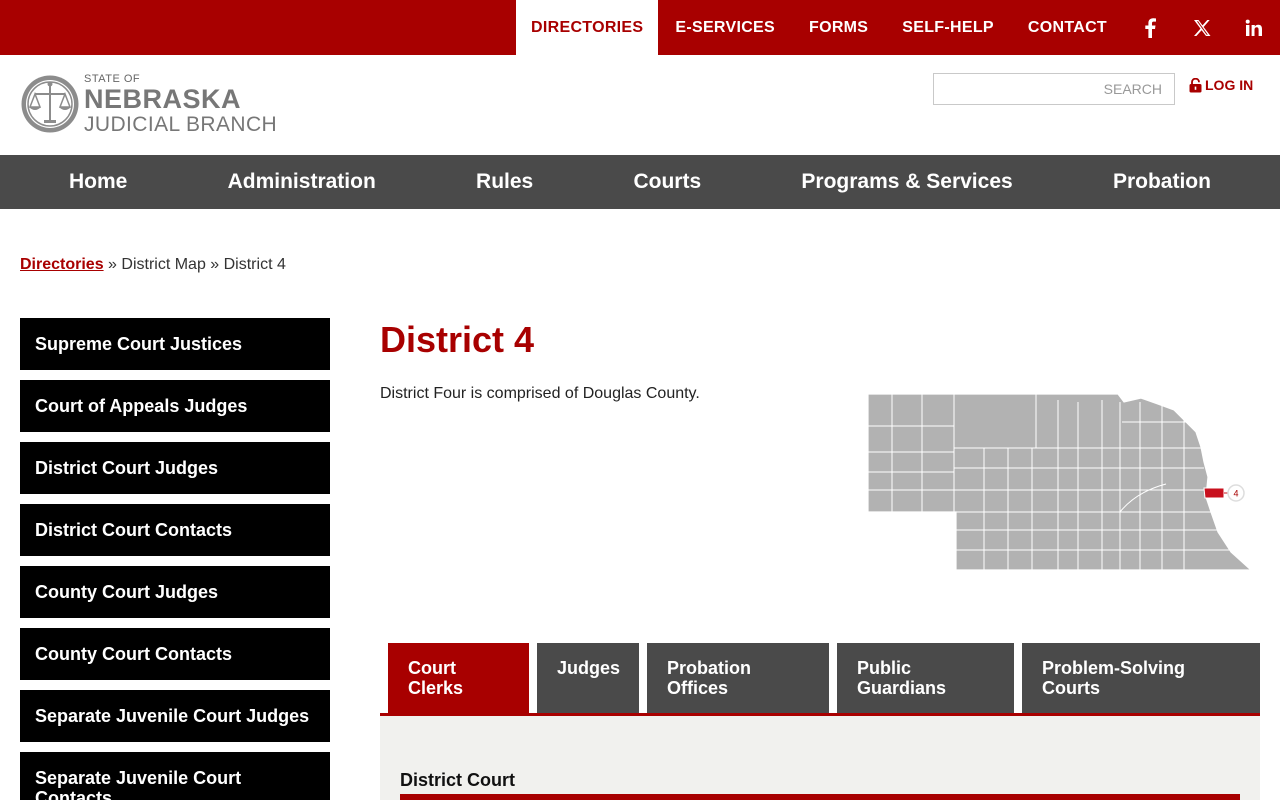 The width and height of the screenshot is (1280, 800). What do you see at coordinates (175, 468) in the screenshot?
I see `sidebar-item-district-court-judges: District Court Judges` at bounding box center [175, 468].